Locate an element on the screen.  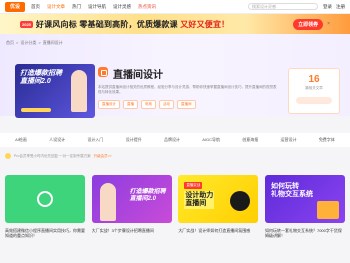
subcat-item: 设计提升 is located at coordinates (134, 140).